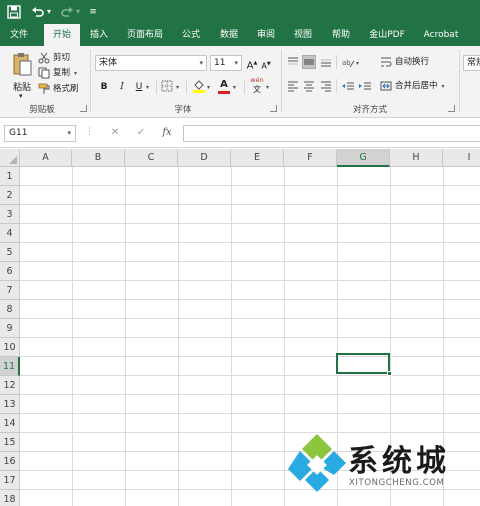 This screenshot has height=506, width=480. I want to click on cut-label: 剪切, so click(62, 58).